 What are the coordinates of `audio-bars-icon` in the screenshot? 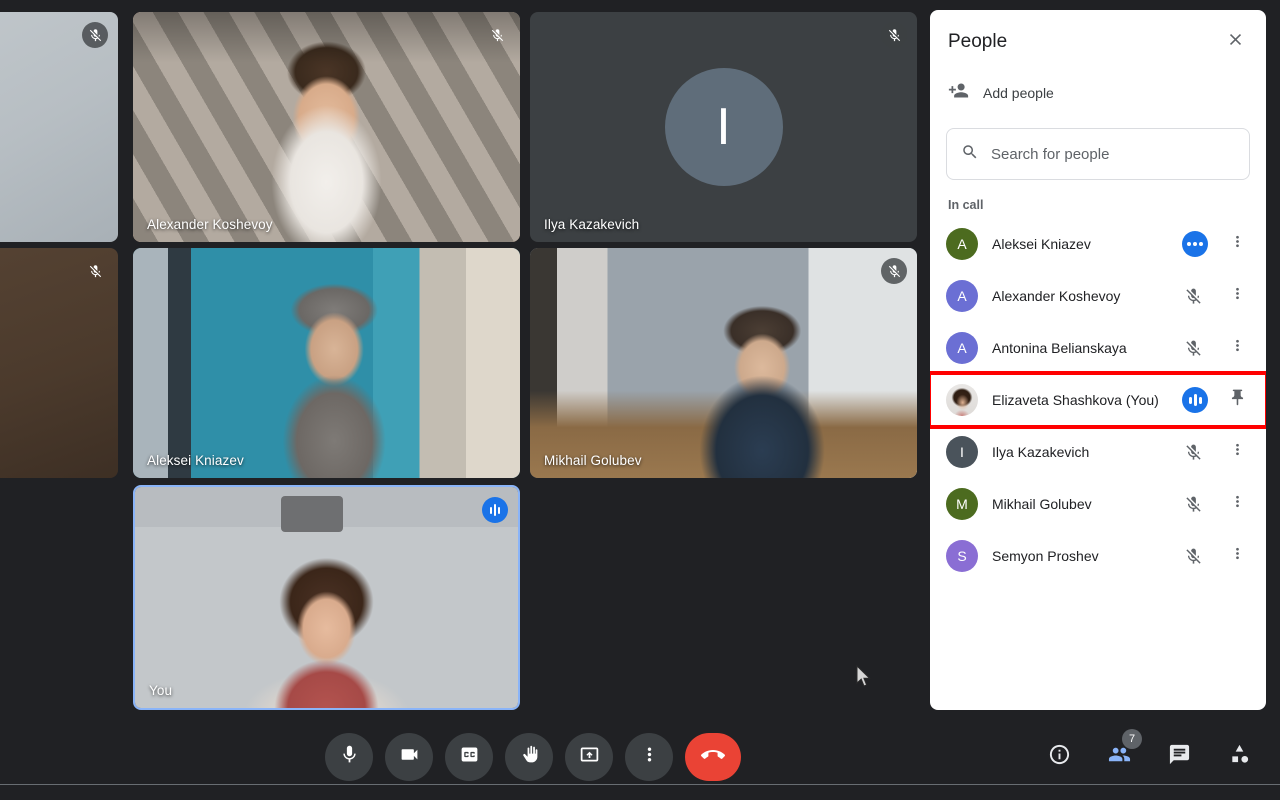 It's located at (1195, 400).